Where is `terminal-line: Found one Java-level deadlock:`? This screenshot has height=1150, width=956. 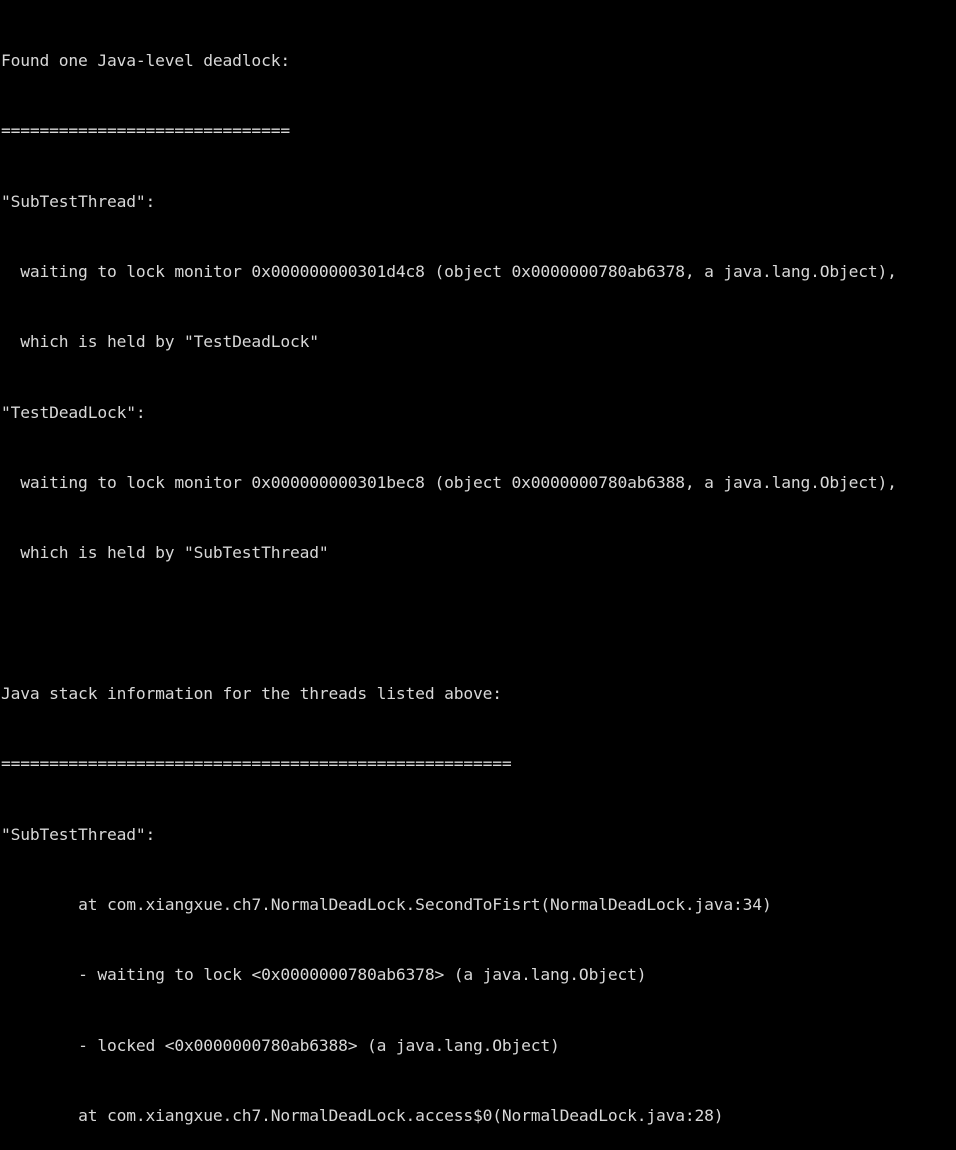
terminal-line: Found one Java-level deadlock: is located at coordinates (145, 60).